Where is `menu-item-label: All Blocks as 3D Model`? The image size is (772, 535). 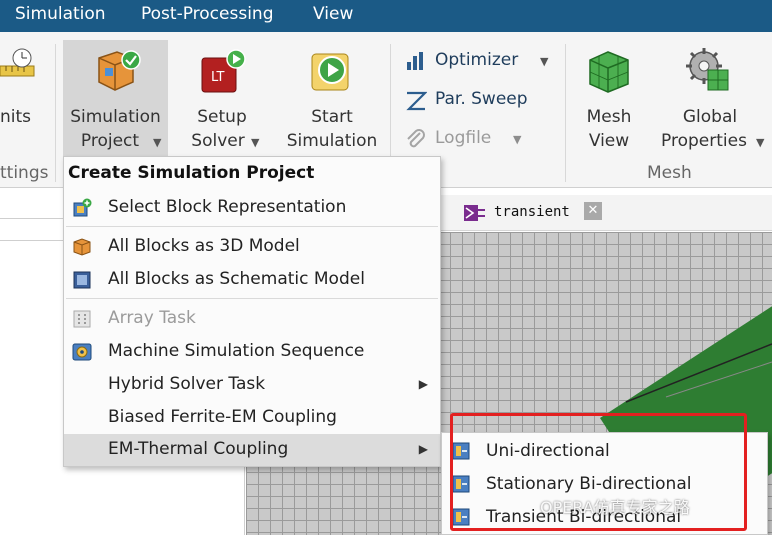
menu-item-label: All Blocks as 3D Model is located at coordinates (204, 246).